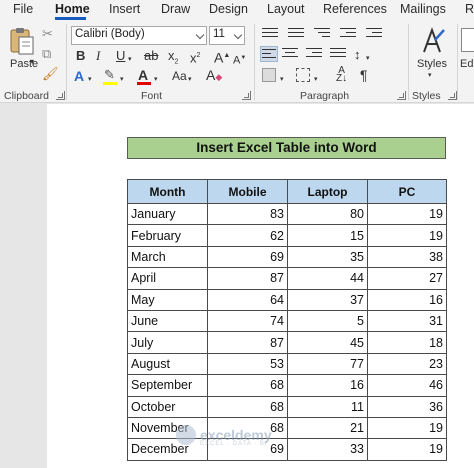 The image size is (474, 468). I want to click on value-cell: 18, so click(407, 342).